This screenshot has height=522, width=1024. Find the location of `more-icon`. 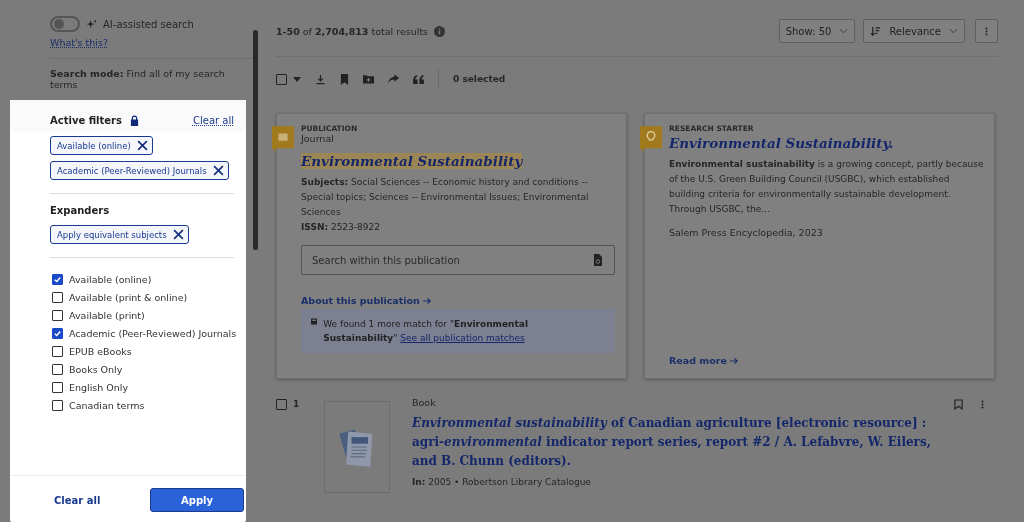

more-icon is located at coordinates (982, 404).